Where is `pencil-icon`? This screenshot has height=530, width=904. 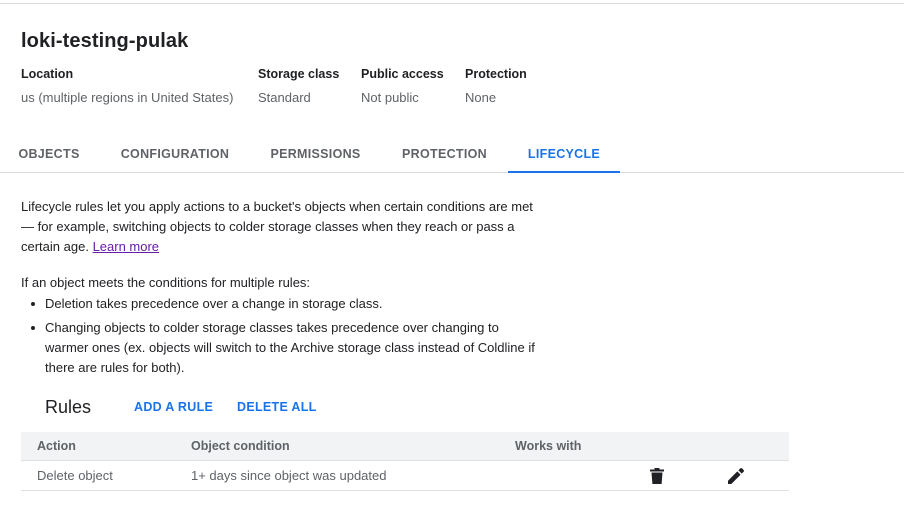
pencil-icon is located at coordinates (736, 476).